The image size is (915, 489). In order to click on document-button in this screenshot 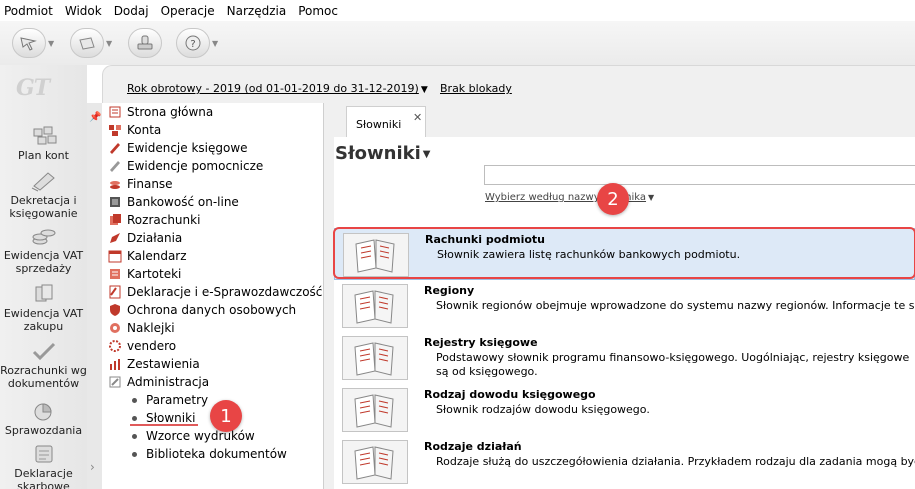, I will do `click(87, 43)`.